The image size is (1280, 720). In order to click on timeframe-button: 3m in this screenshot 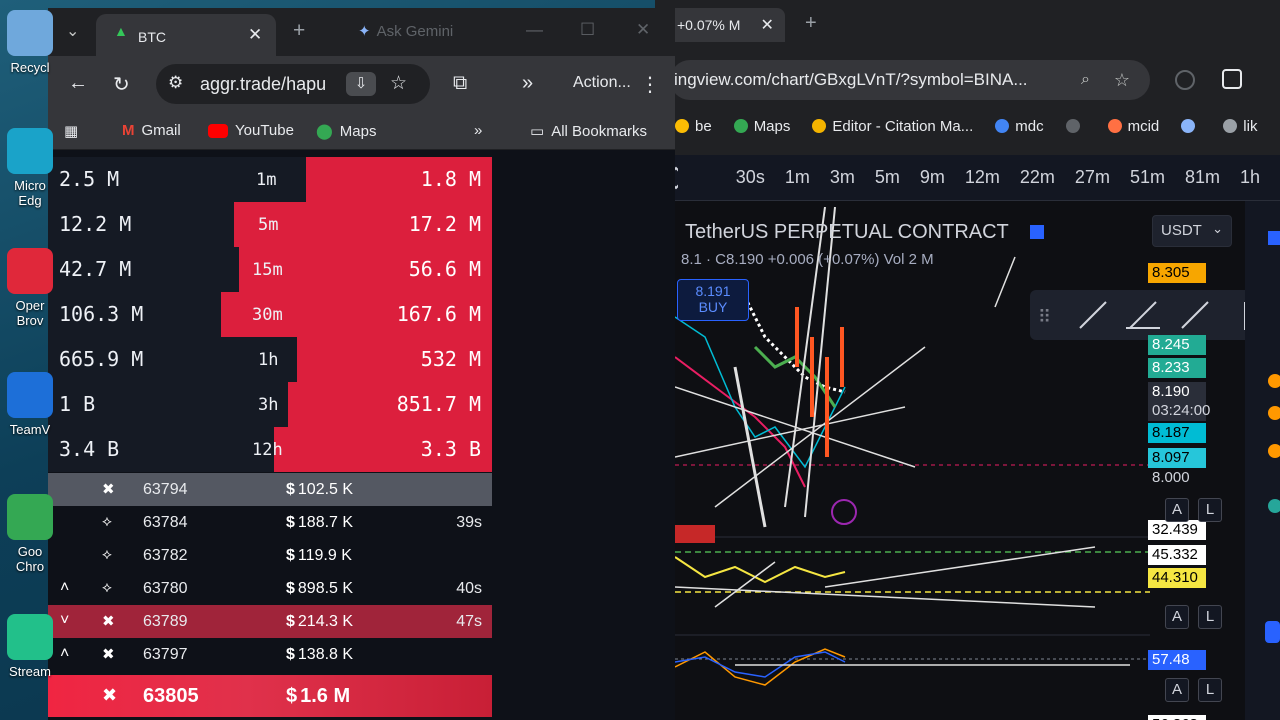, I will do `click(842, 177)`.